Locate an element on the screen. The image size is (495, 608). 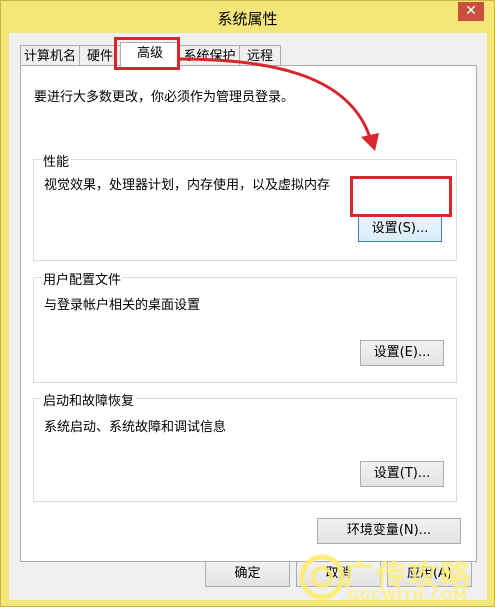
watermark-subtext: GGCWITH.COM is located at coordinates (408, 596).